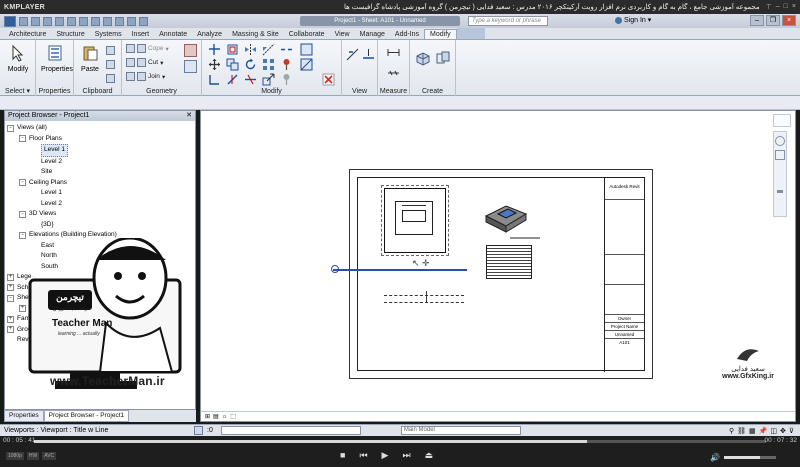  What do you see at coordinates (59, 21) in the screenshot?
I see `redo-icon` at bounding box center [59, 21].